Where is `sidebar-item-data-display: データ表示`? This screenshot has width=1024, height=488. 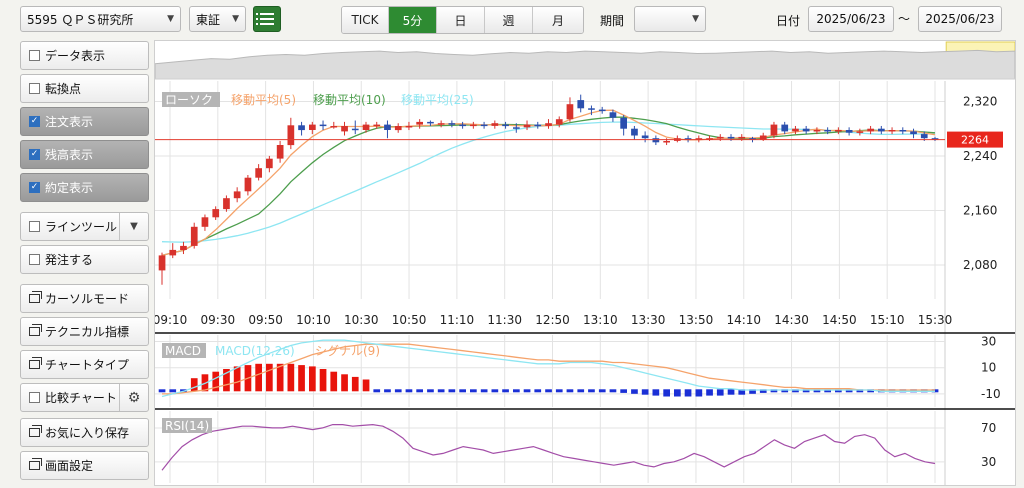 sidebar-item-data-display: データ表示 is located at coordinates (84, 55).